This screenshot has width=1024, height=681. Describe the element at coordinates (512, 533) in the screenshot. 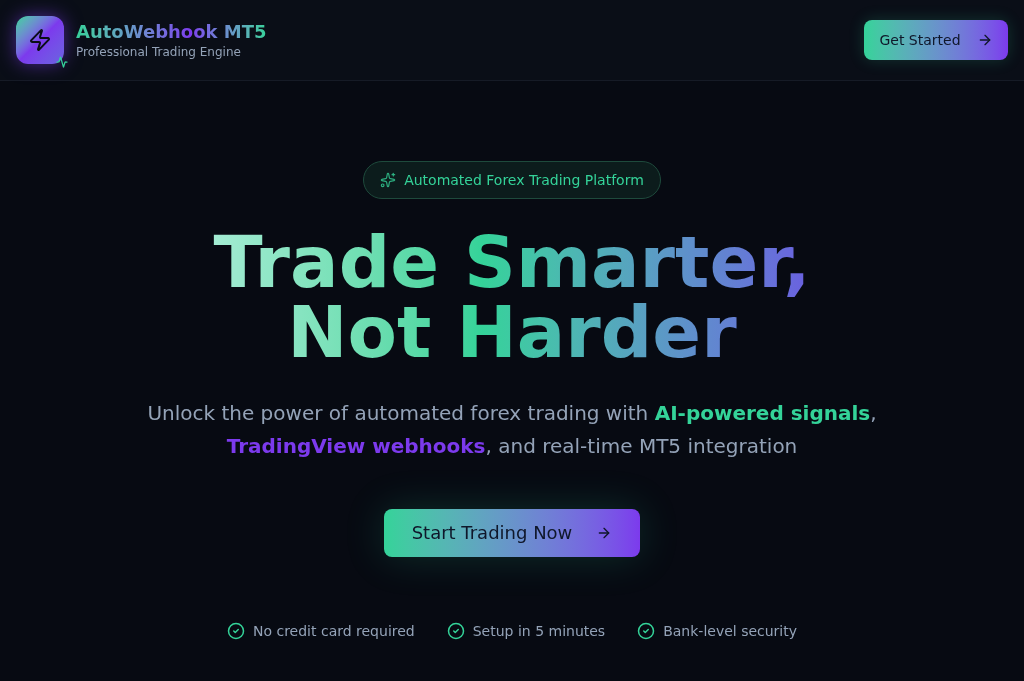

I see `start-trading-button: Start Trading Now` at that location.